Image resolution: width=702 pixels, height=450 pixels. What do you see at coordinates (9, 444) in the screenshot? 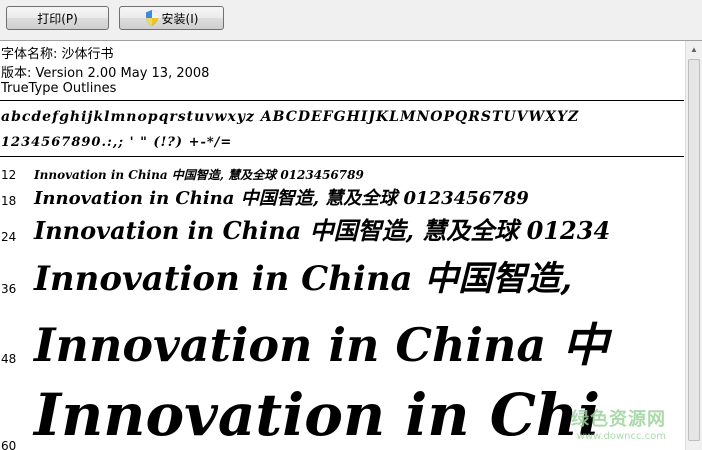
I see `size-label: 60` at bounding box center [9, 444].